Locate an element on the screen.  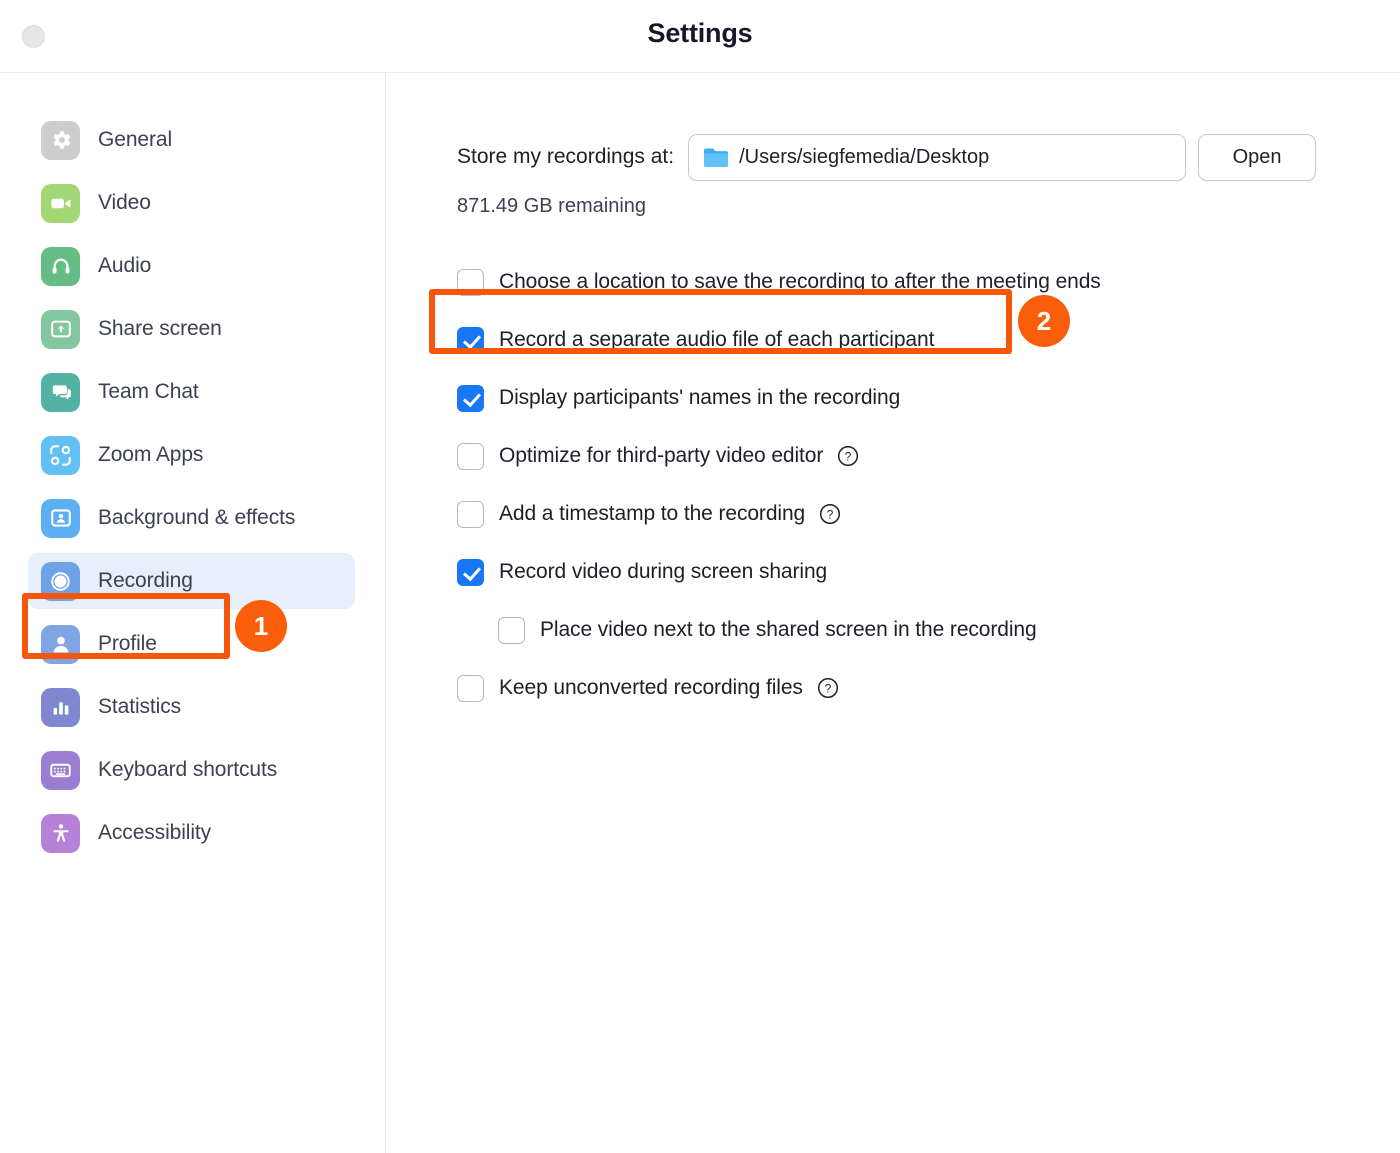
option-label: Record video during screen sharing is located at coordinates (663, 571).